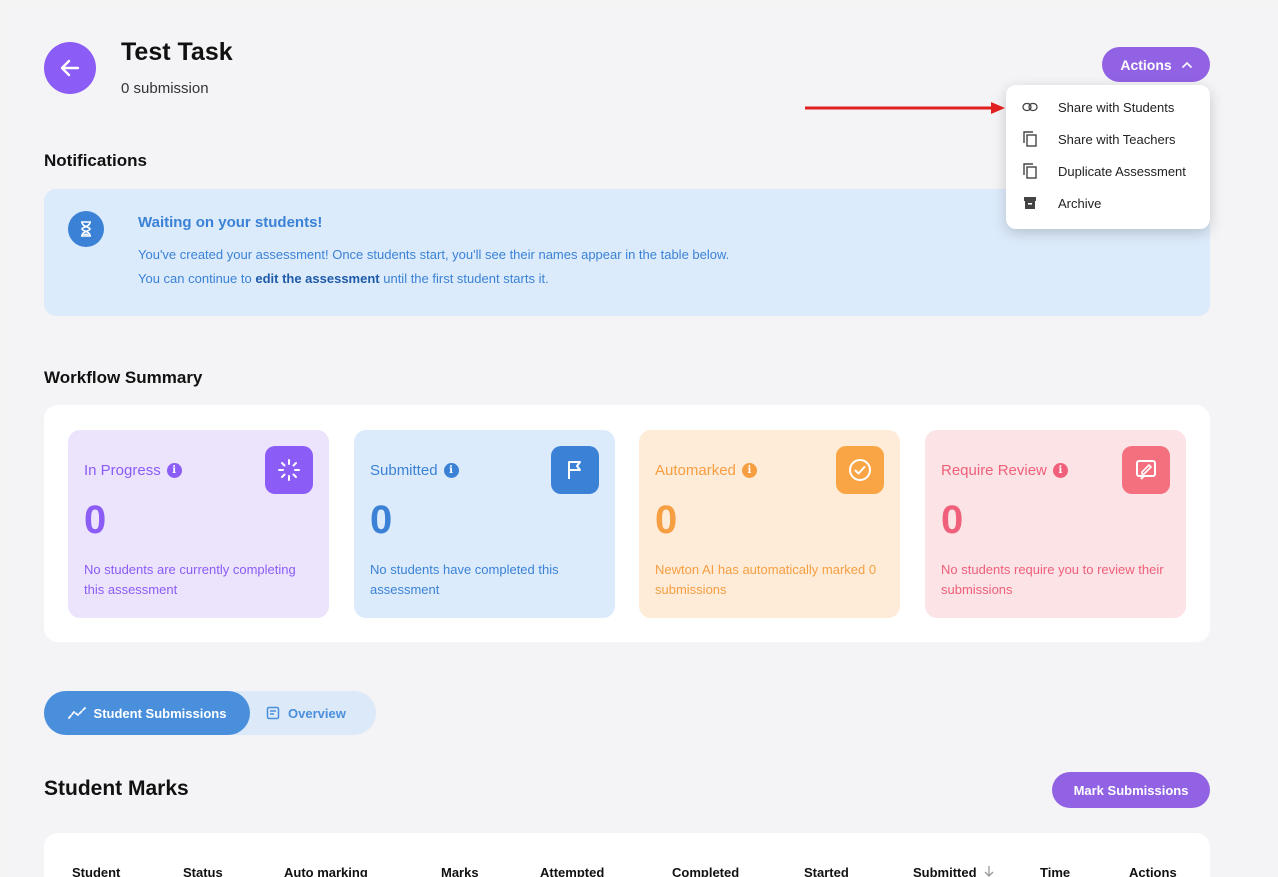 Image resolution: width=1278 pixels, height=877 pixels. Describe the element at coordinates (572, 871) in the screenshot. I see `column-header-attempted: Attempted` at that location.